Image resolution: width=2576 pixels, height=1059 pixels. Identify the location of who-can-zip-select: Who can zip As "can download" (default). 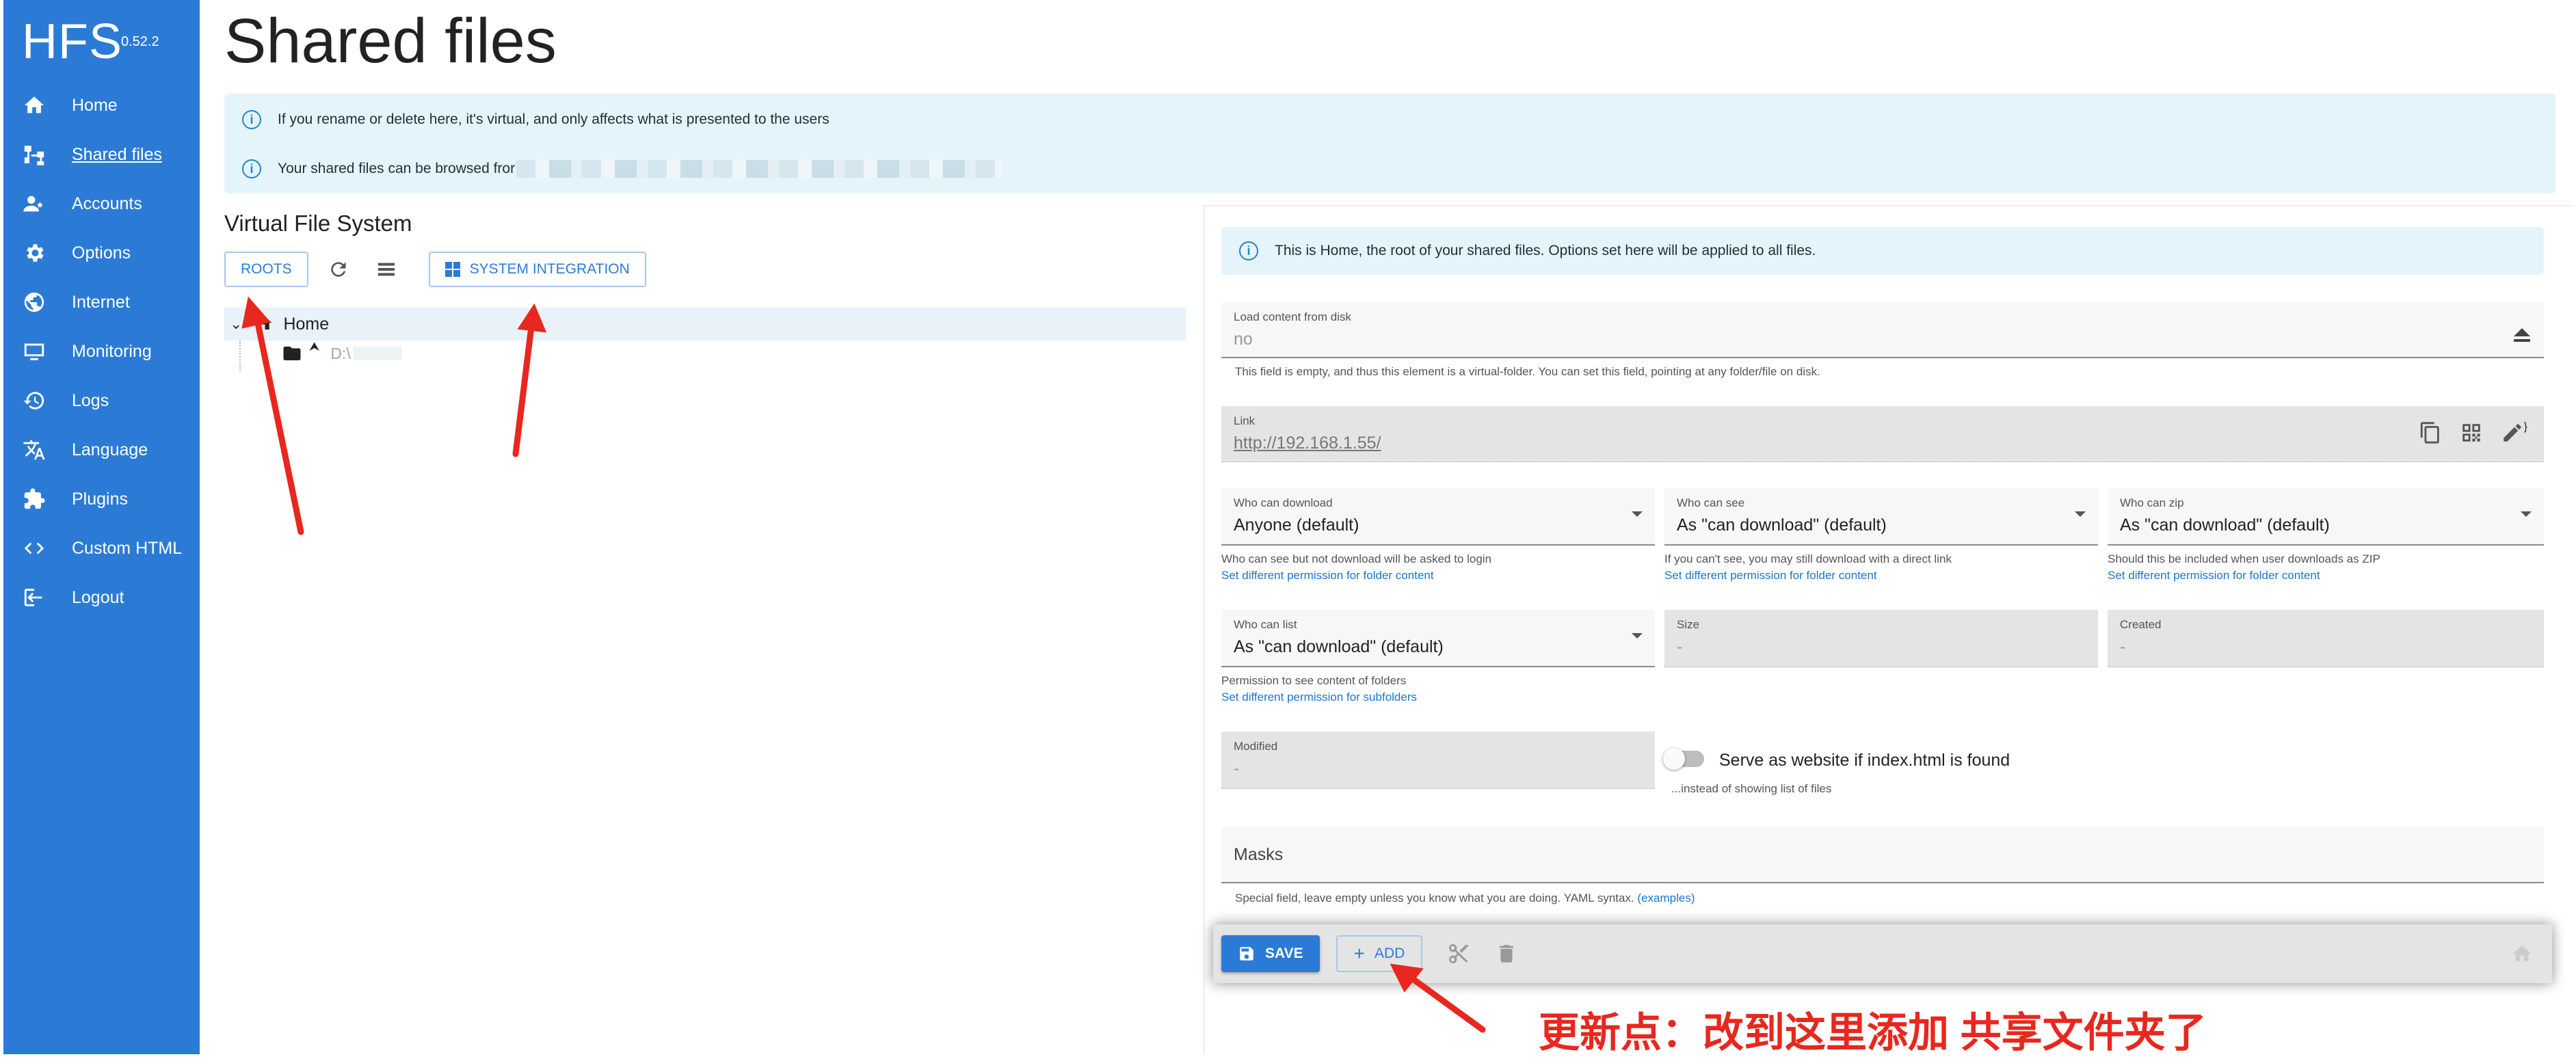
(2326, 517).